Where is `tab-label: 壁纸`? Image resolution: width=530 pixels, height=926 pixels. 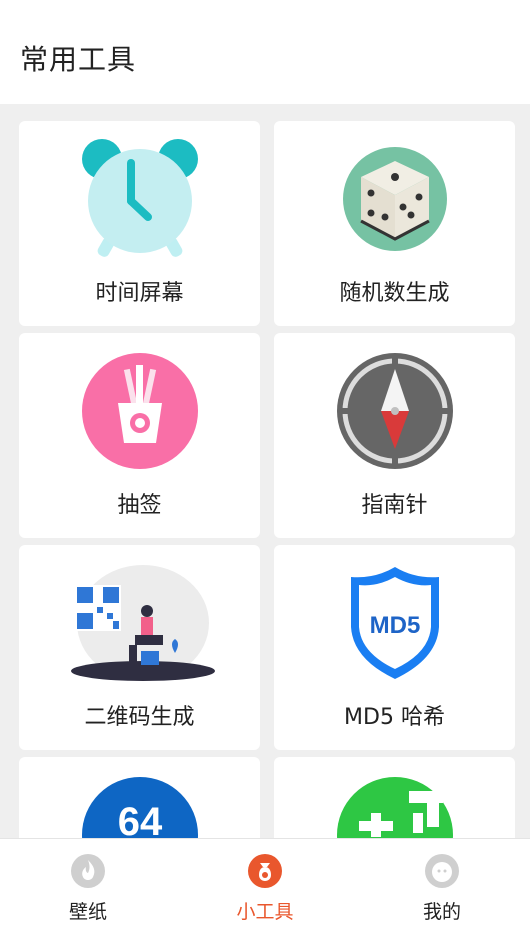 tab-label: 壁纸 is located at coordinates (87, 912).